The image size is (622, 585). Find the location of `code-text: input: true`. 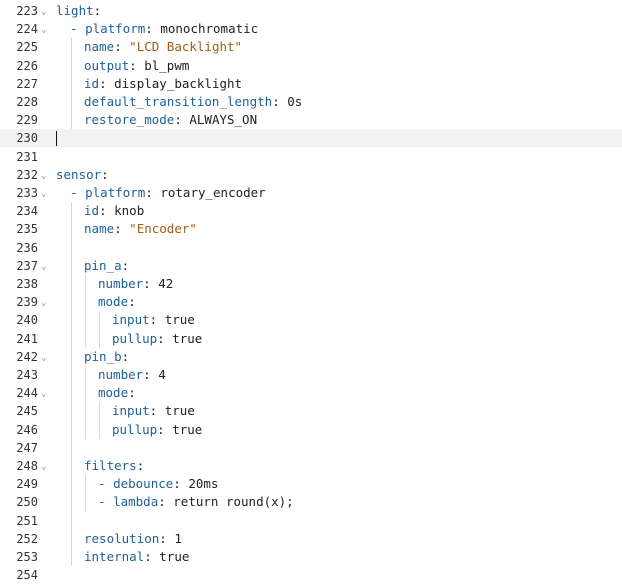

code-text: input: true is located at coordinates (153, 411).